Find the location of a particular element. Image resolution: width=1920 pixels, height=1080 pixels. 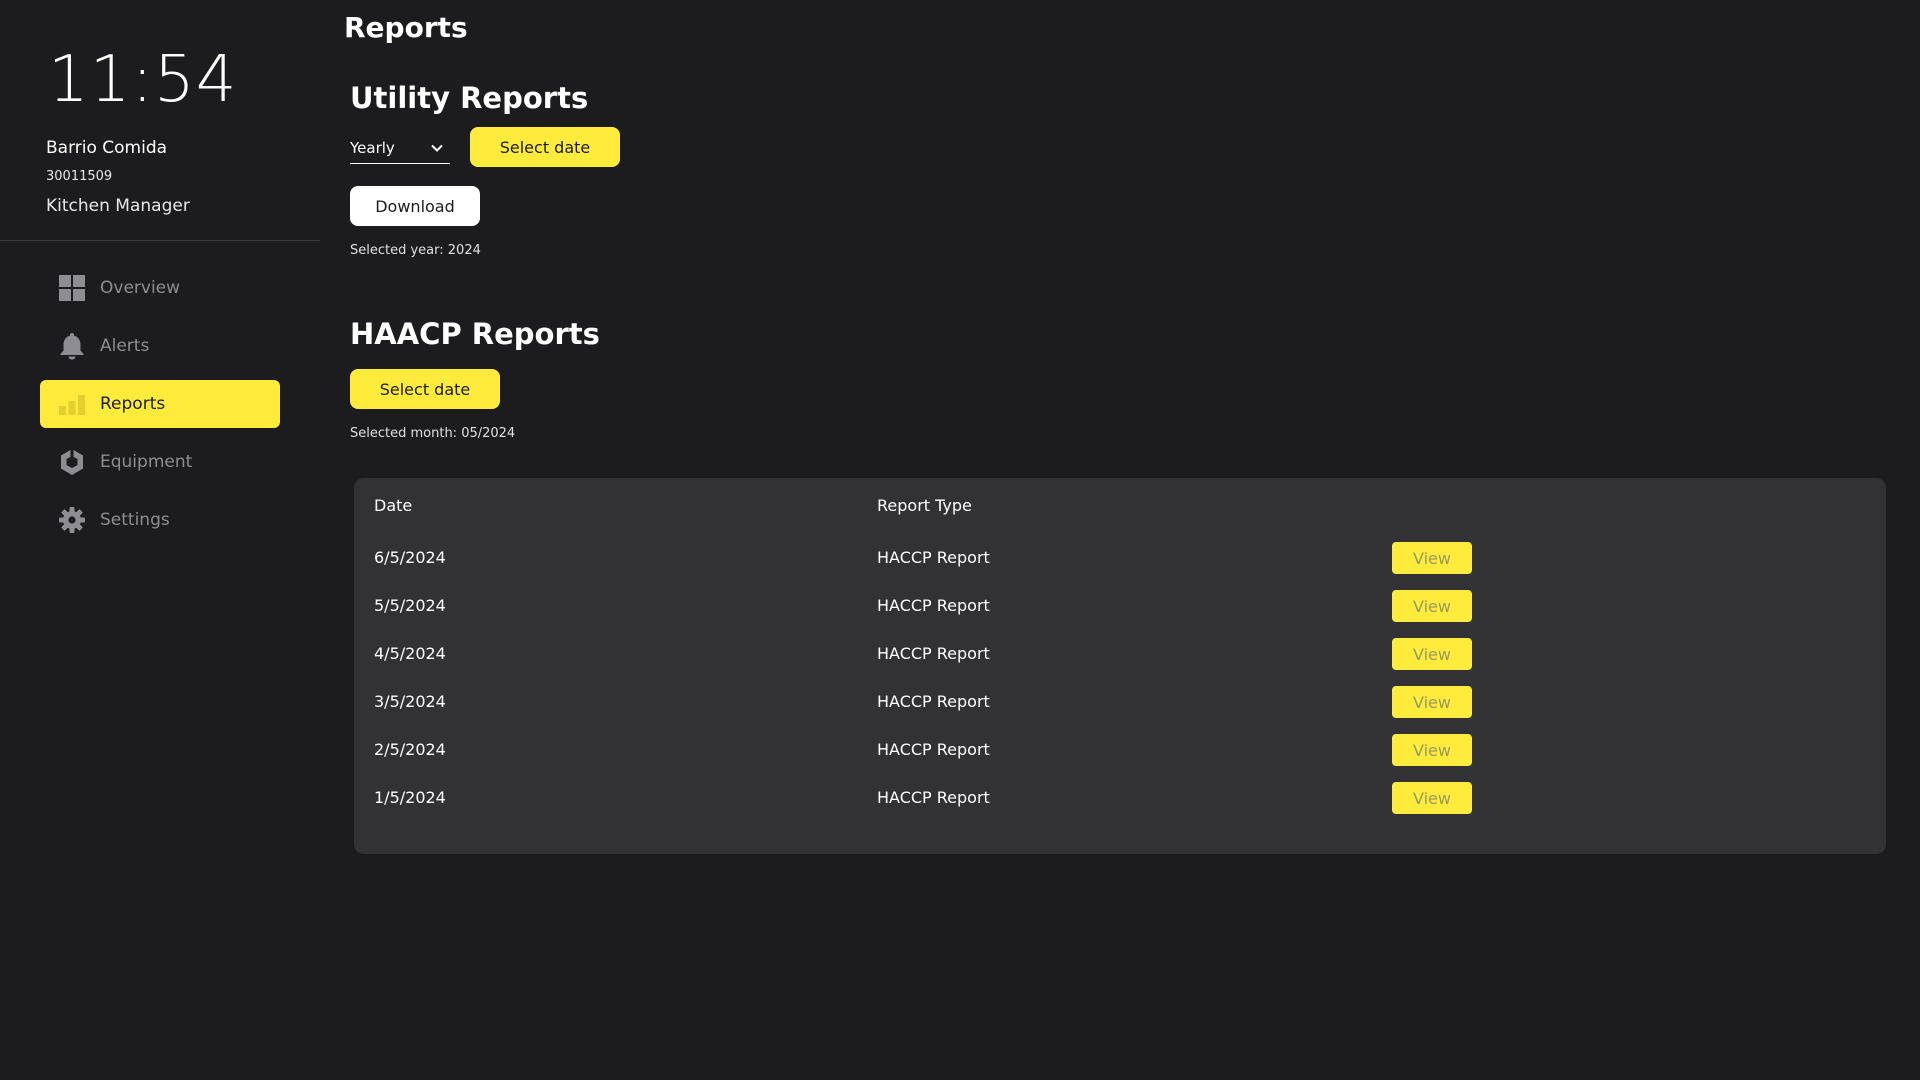

download-button: Download is located at coordinates (415, 206).